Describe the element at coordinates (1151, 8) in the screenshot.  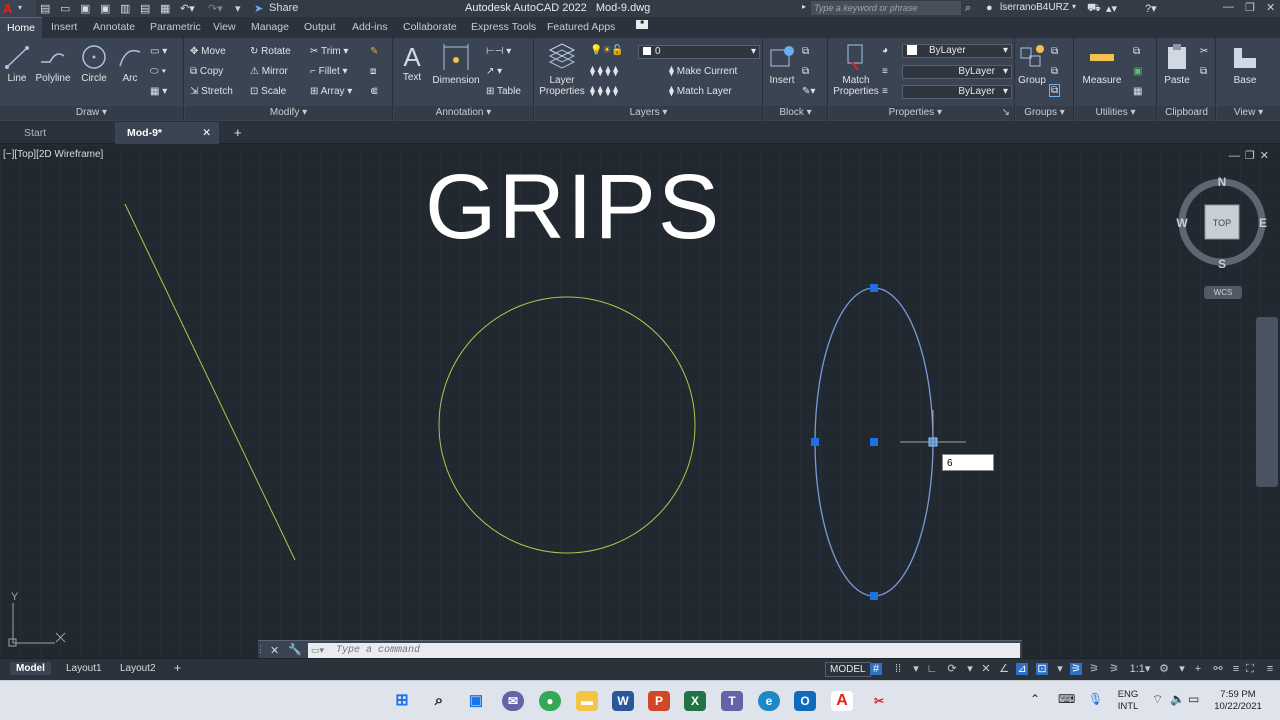
I see `help-icon: ?▾` at that location.